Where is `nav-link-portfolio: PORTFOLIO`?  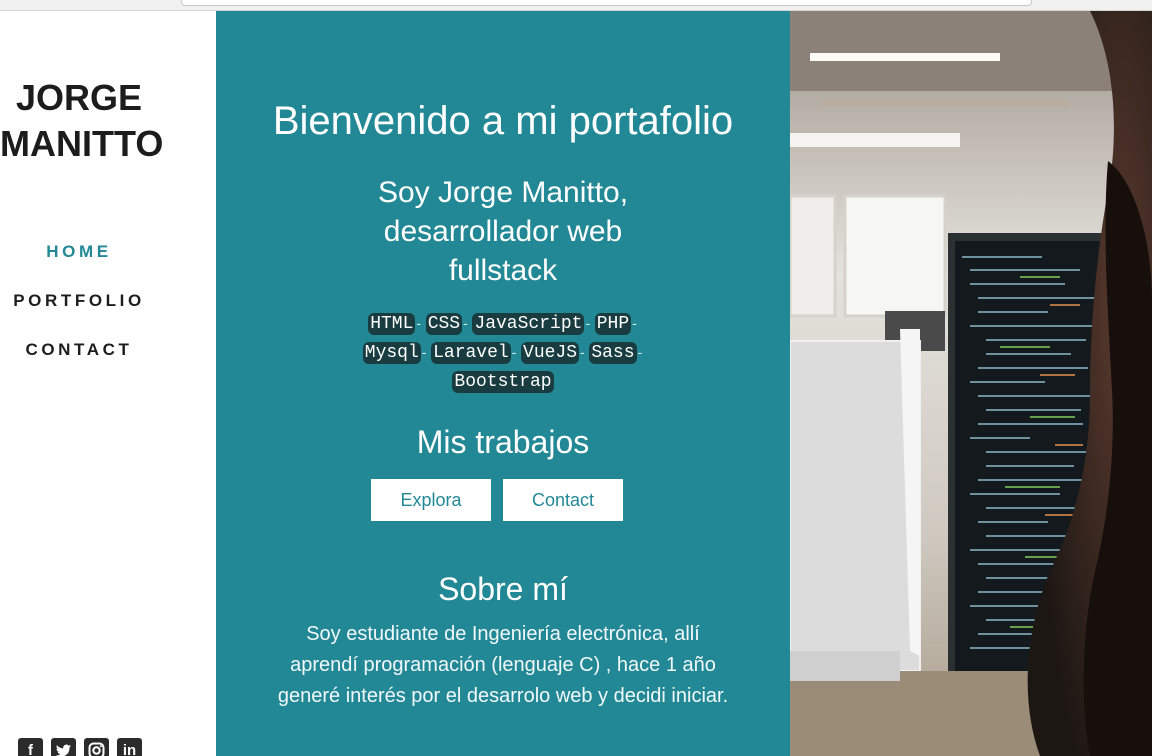 nav-link-portfolio: PORTFOLIO is located at coordinates (79, 313).